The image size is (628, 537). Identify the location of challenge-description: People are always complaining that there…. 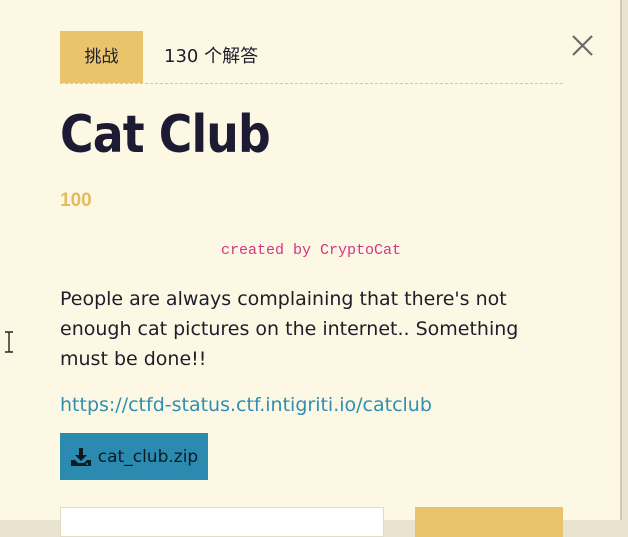
(289, 329).